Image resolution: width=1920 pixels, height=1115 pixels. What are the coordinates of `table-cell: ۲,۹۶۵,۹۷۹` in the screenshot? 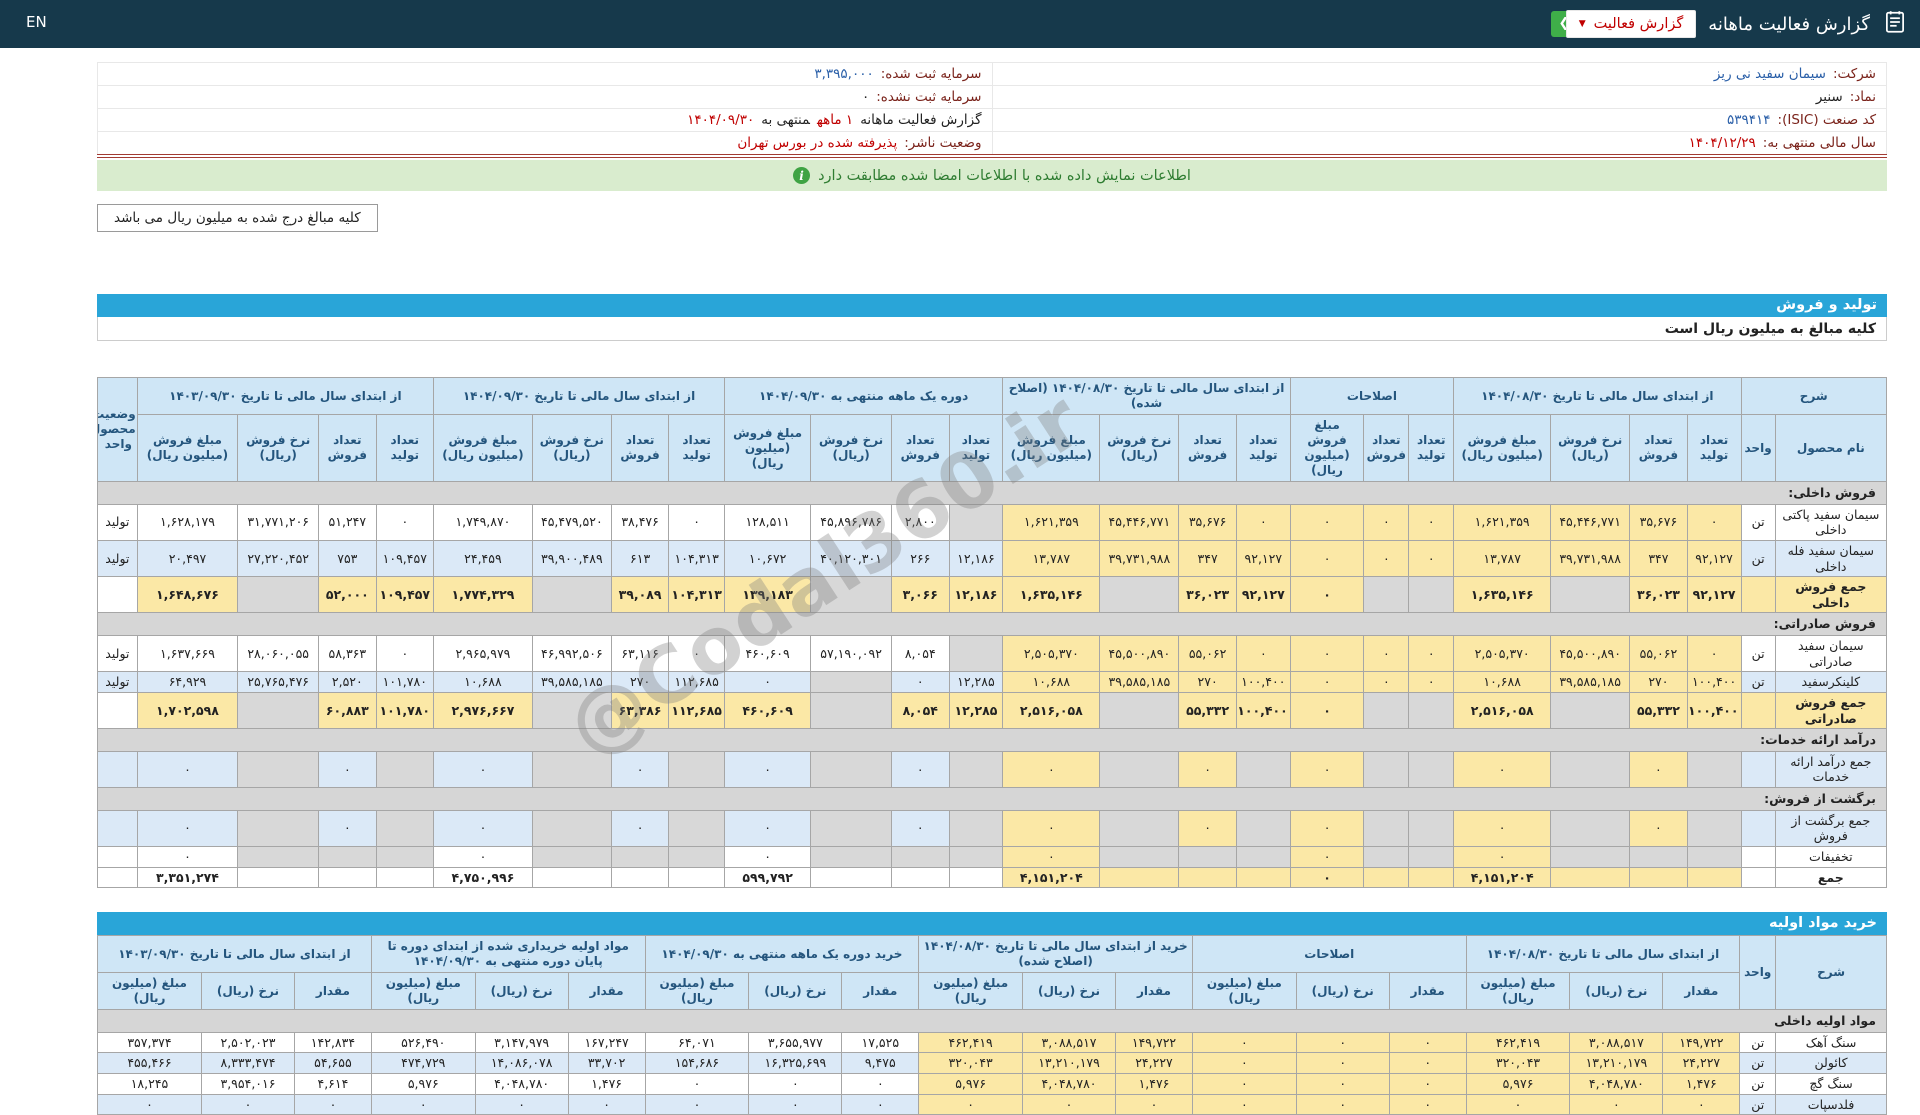 It's located at (483, 653).